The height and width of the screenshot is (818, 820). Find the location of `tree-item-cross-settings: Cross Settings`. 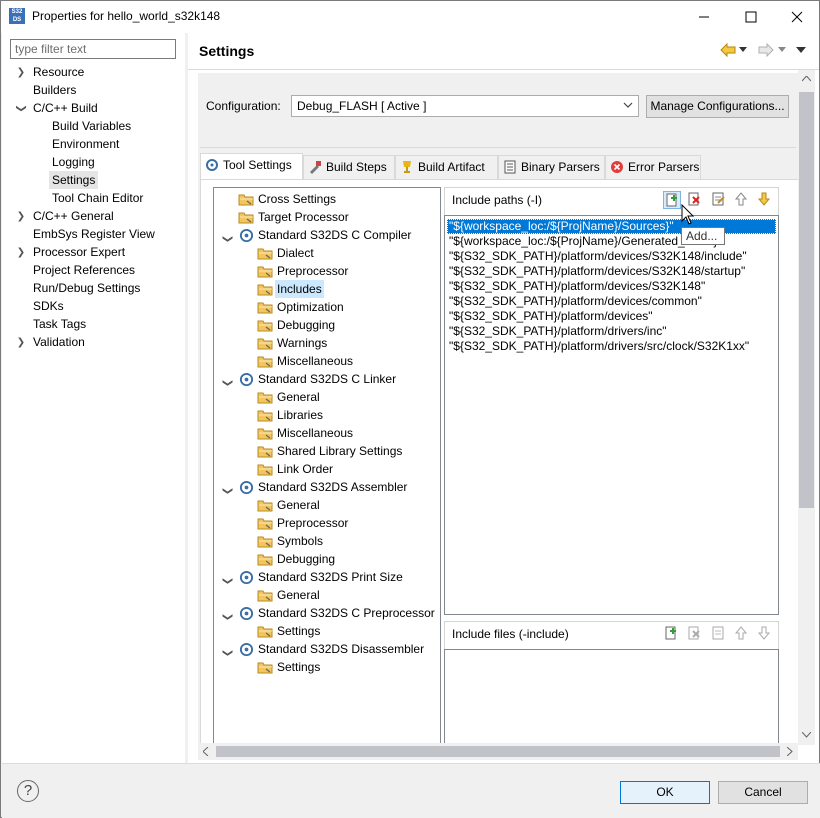

tree-item-cross-settings: Cross Settings is located at coordinates (327, 199).